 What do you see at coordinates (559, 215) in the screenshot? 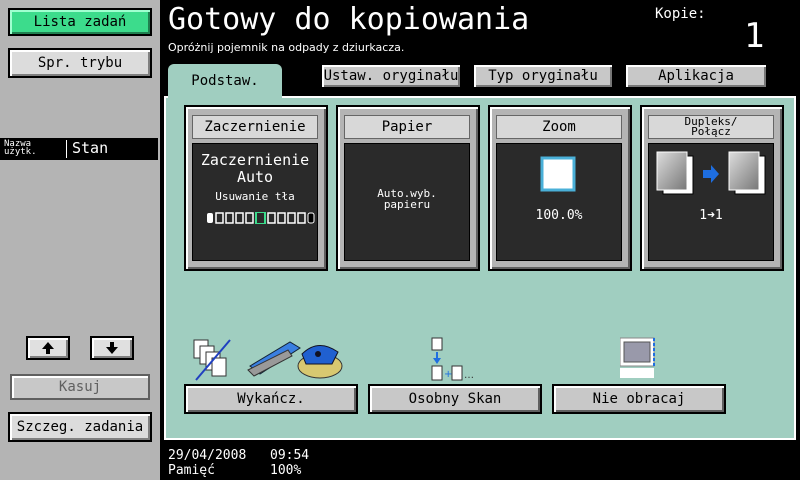
I see `zoom-value: 100.0%` at bounding box center [559, 215].